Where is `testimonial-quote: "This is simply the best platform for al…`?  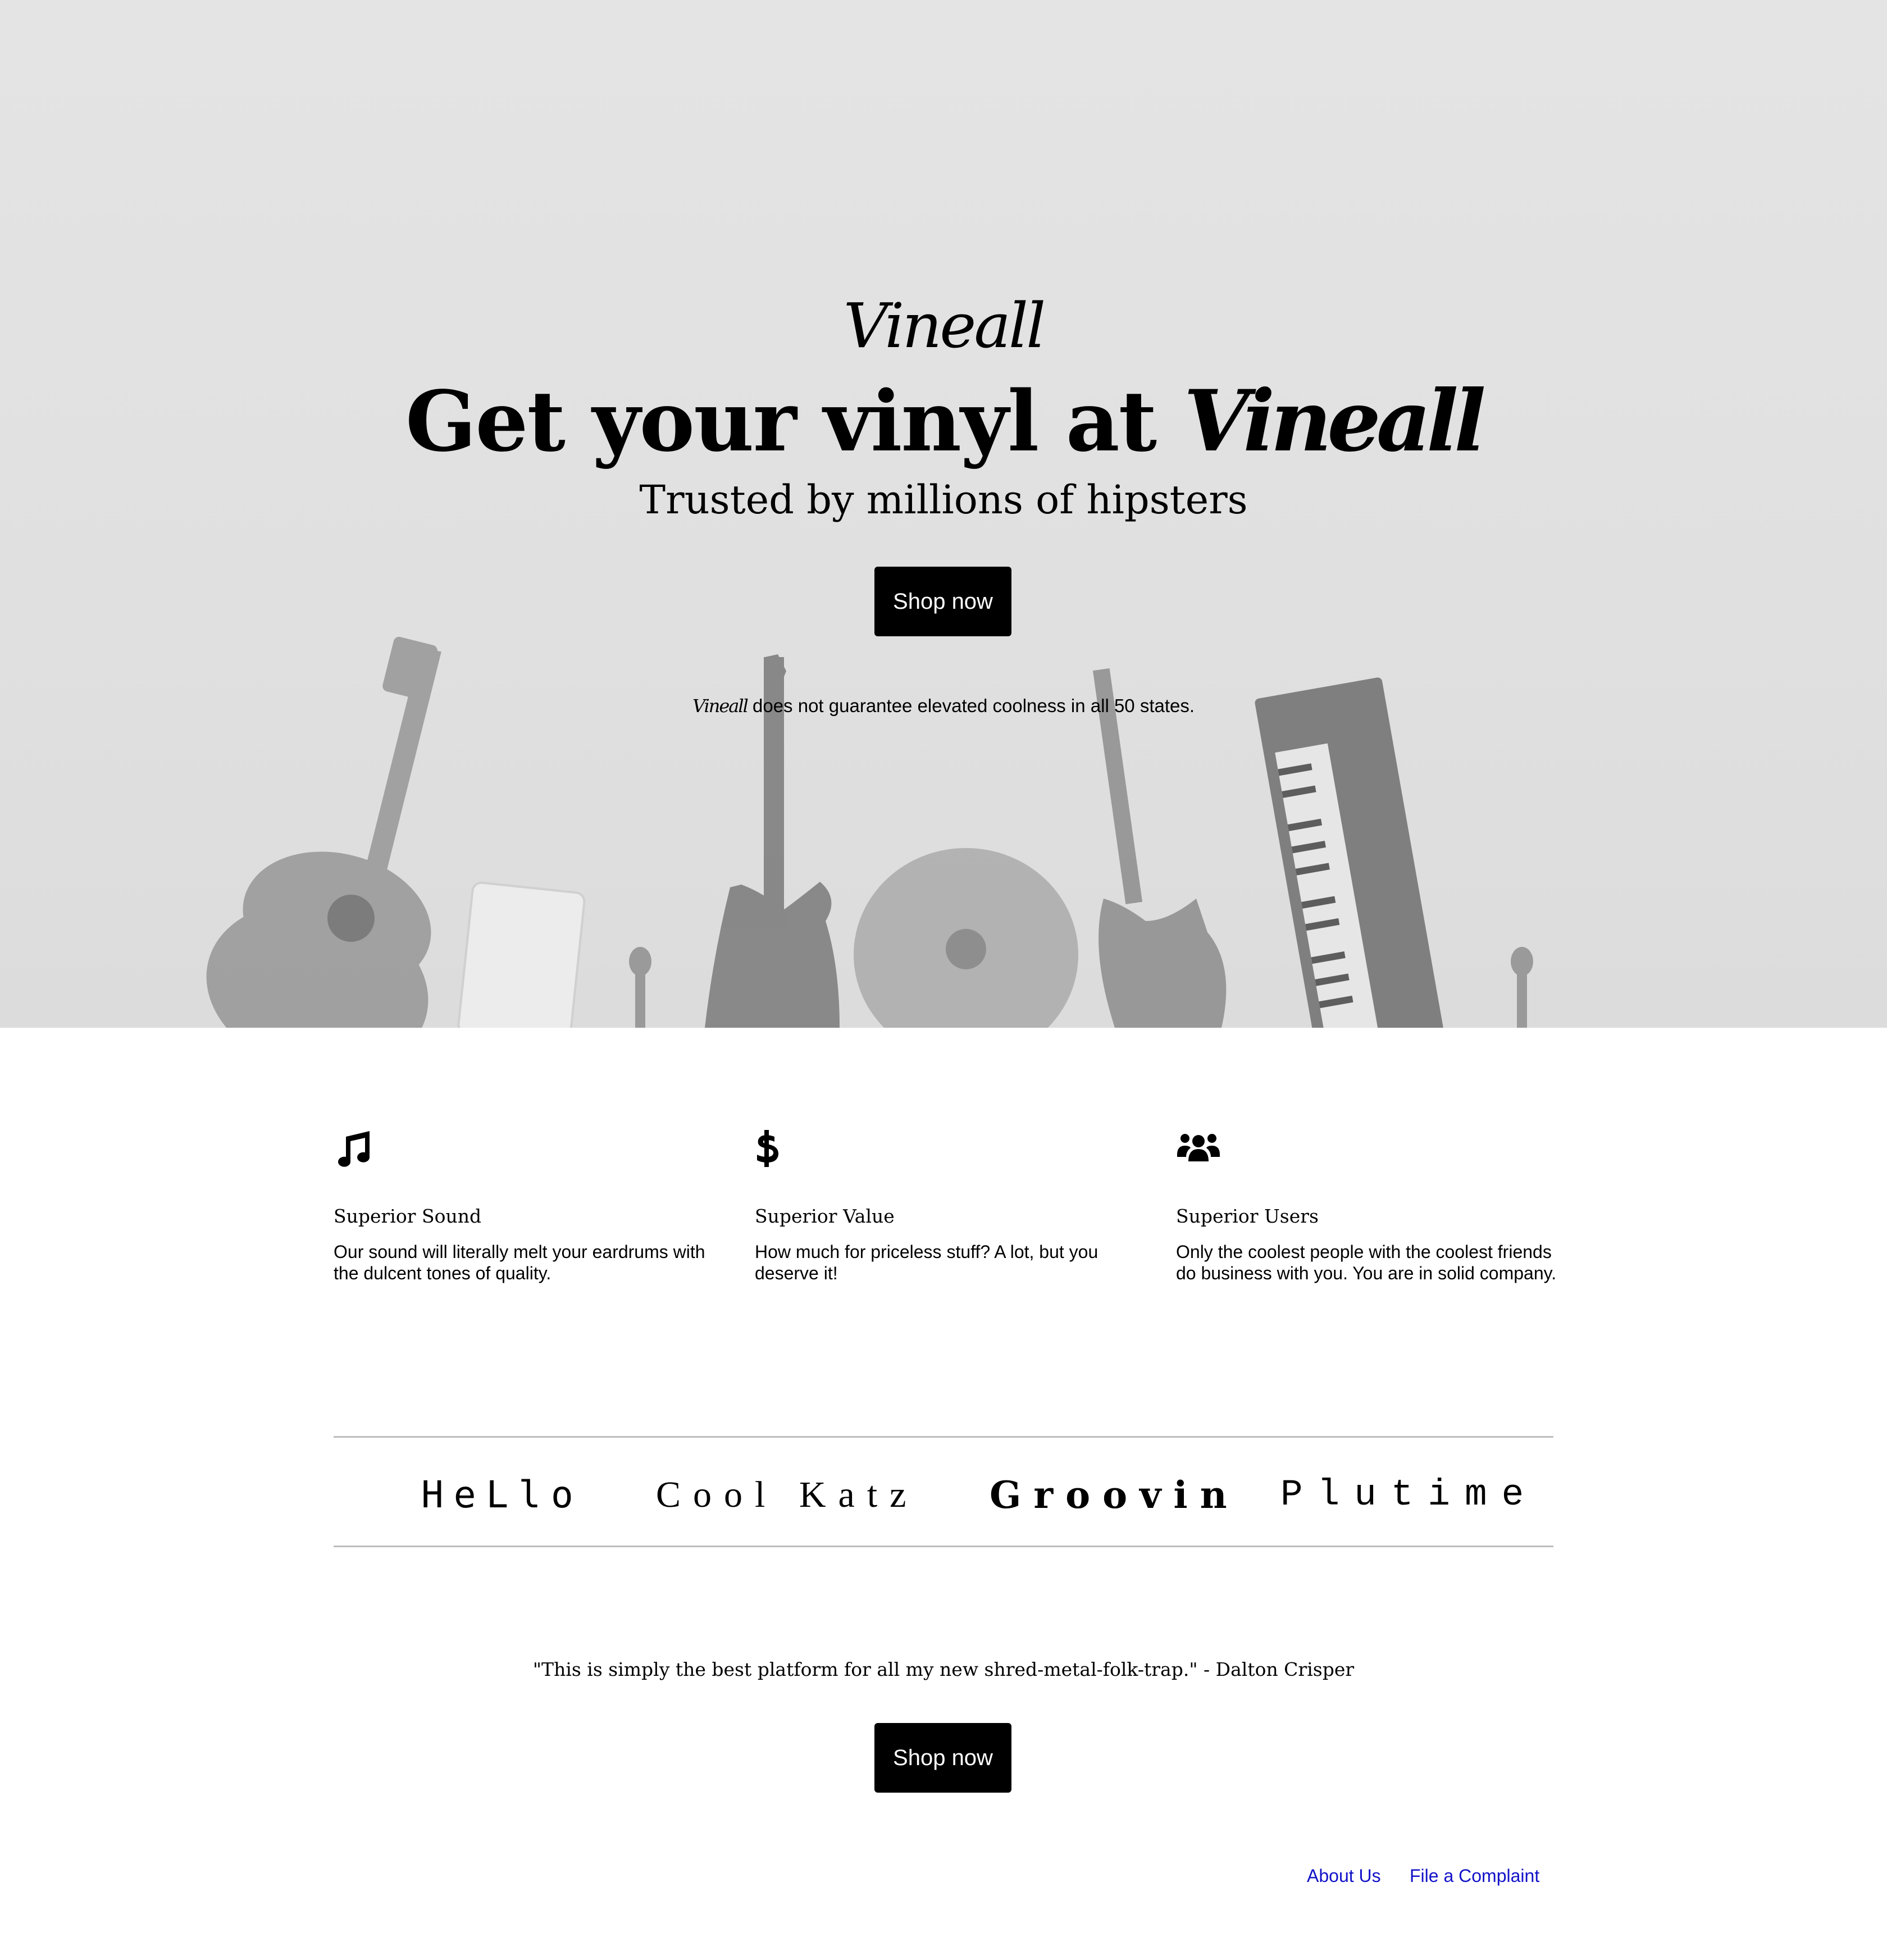 testimonial-quote: "This is simply the best platform for al… is located at coordinates (943, 1669).